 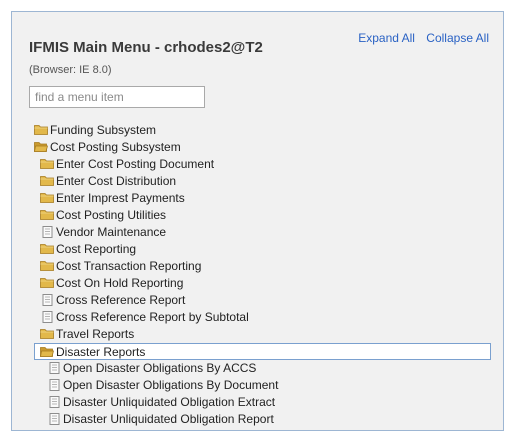 What do you see at coordinates (96, 249) in the screenshot?
I see `tree-item-label: Cost Reporting` at bounding box center [96, 249].